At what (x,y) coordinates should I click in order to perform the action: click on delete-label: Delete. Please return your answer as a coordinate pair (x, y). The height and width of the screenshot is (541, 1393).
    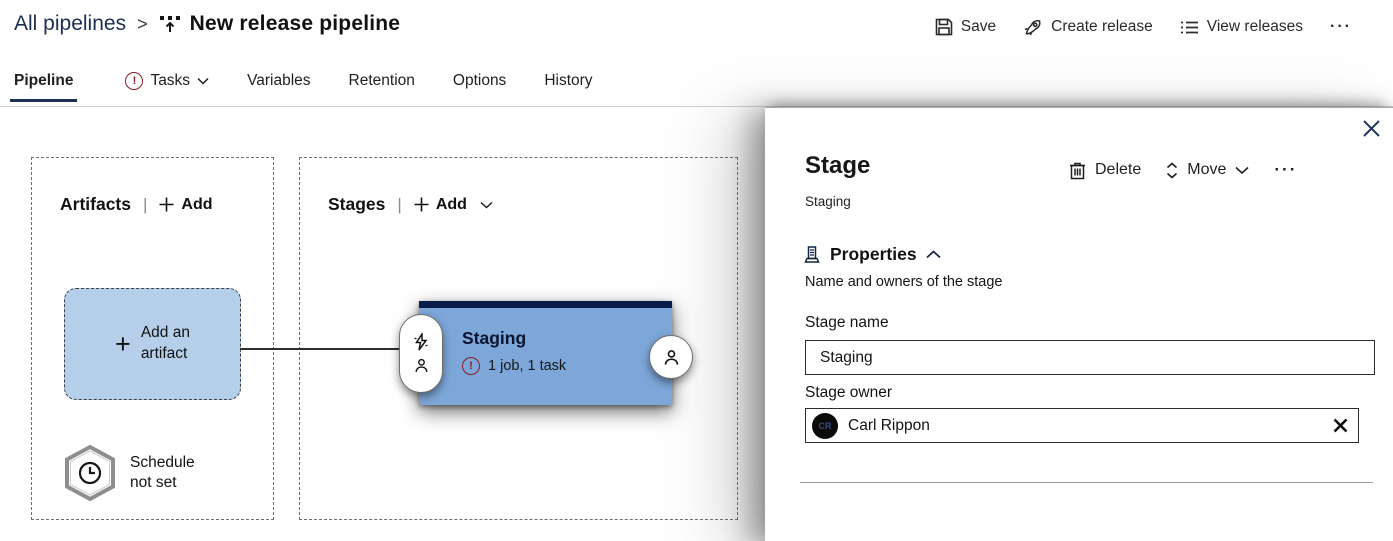
    Looking at the image, I should click on (1118, 169).